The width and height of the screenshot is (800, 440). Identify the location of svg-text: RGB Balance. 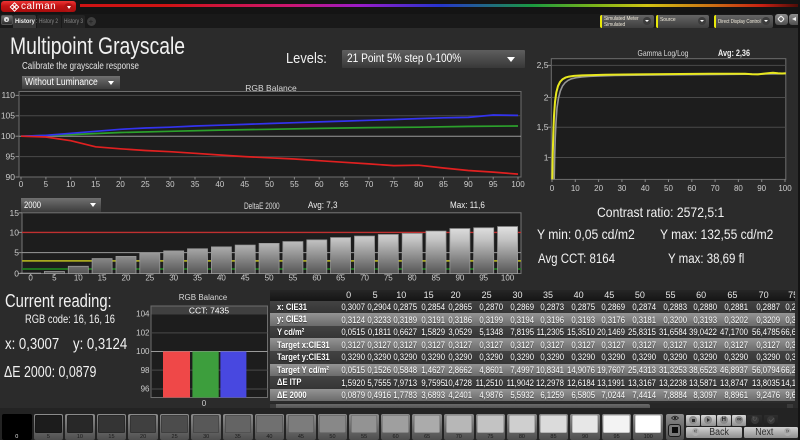
(203, 297).